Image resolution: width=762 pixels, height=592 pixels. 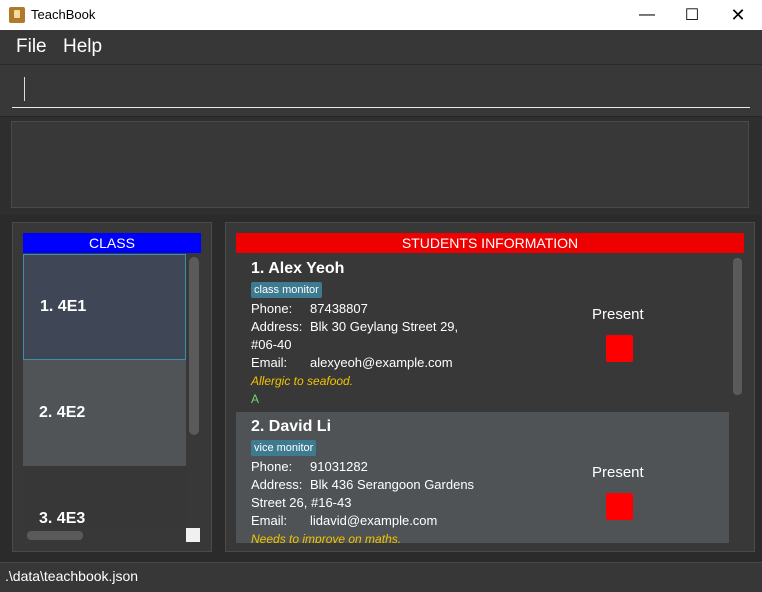 I want to click on students-panel-header: STUDENTS INFORMATION, so click(x=490, y=243).